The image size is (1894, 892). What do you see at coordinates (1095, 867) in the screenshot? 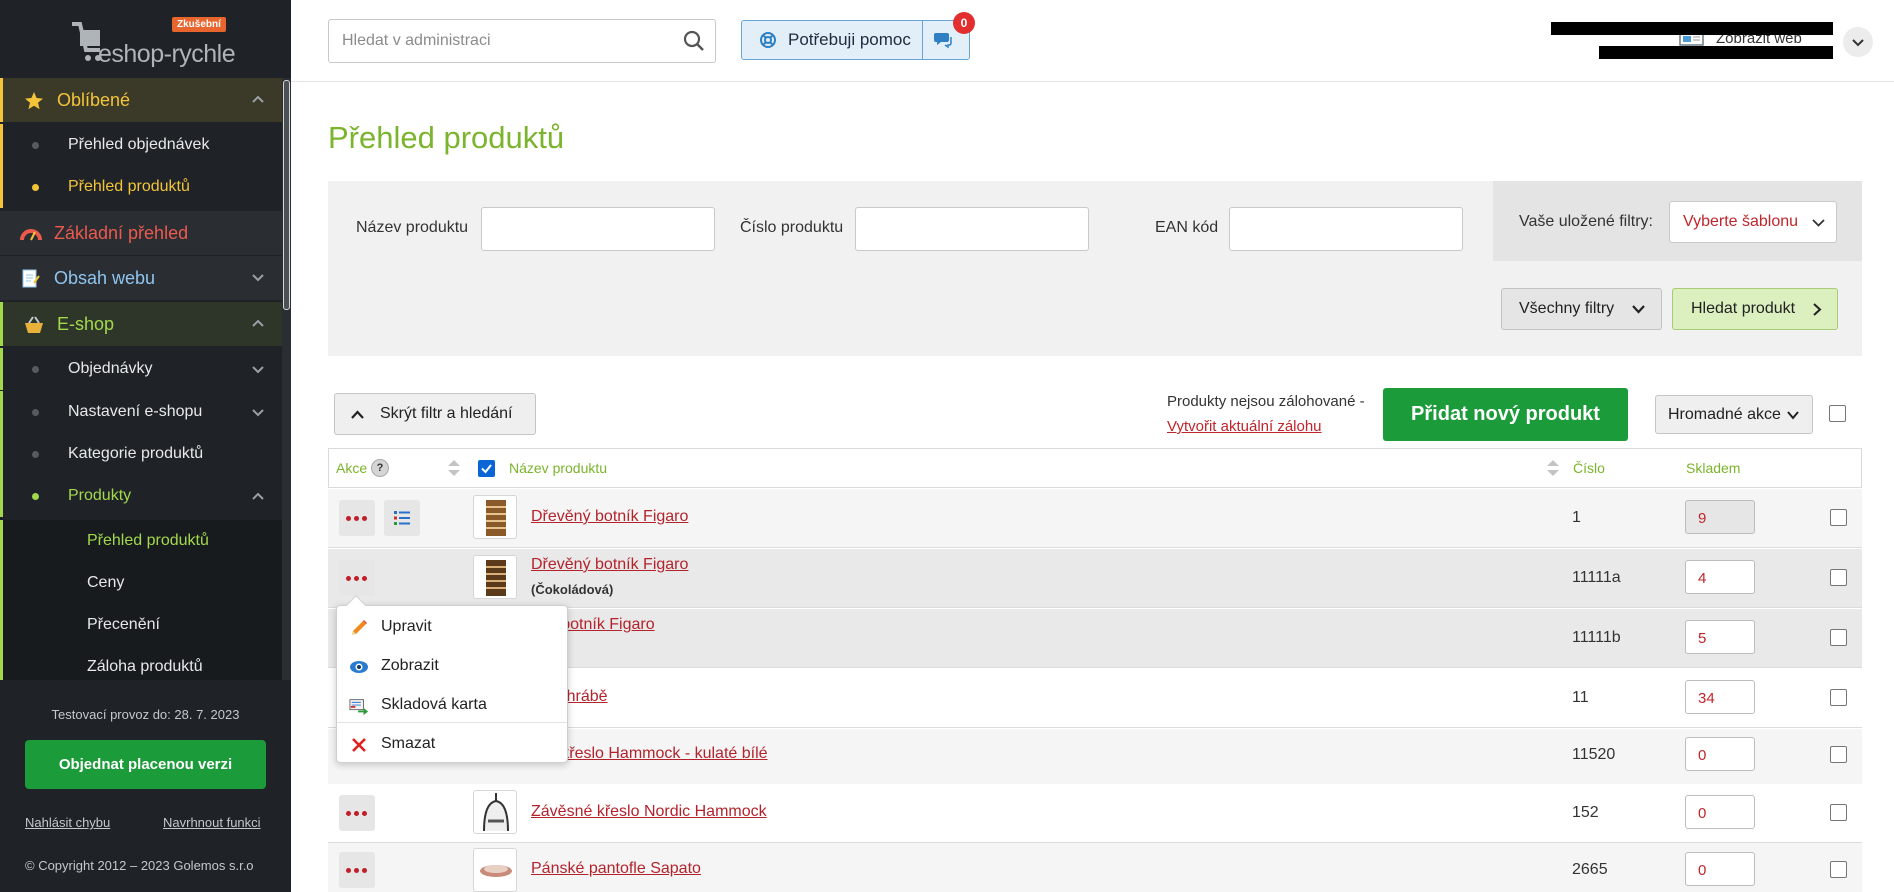
I see `table-row: Pánské pantofle Sapato 2665 0` at bounding box center [1095, 867].